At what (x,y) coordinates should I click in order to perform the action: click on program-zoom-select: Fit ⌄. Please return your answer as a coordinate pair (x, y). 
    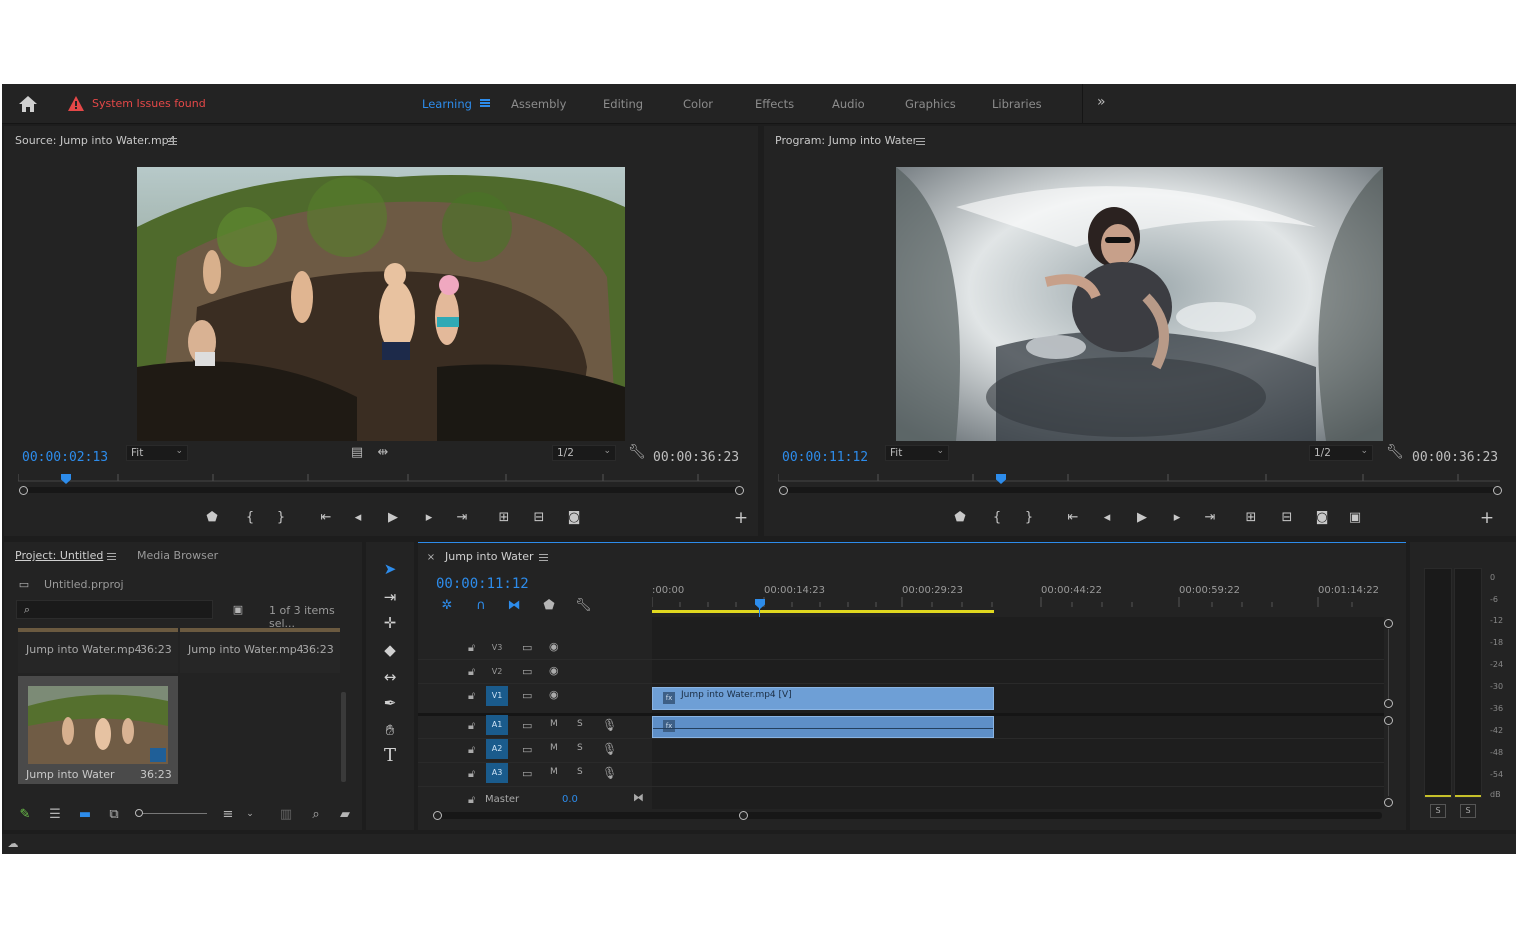
    Looking at the image, I should click on (917, 453).